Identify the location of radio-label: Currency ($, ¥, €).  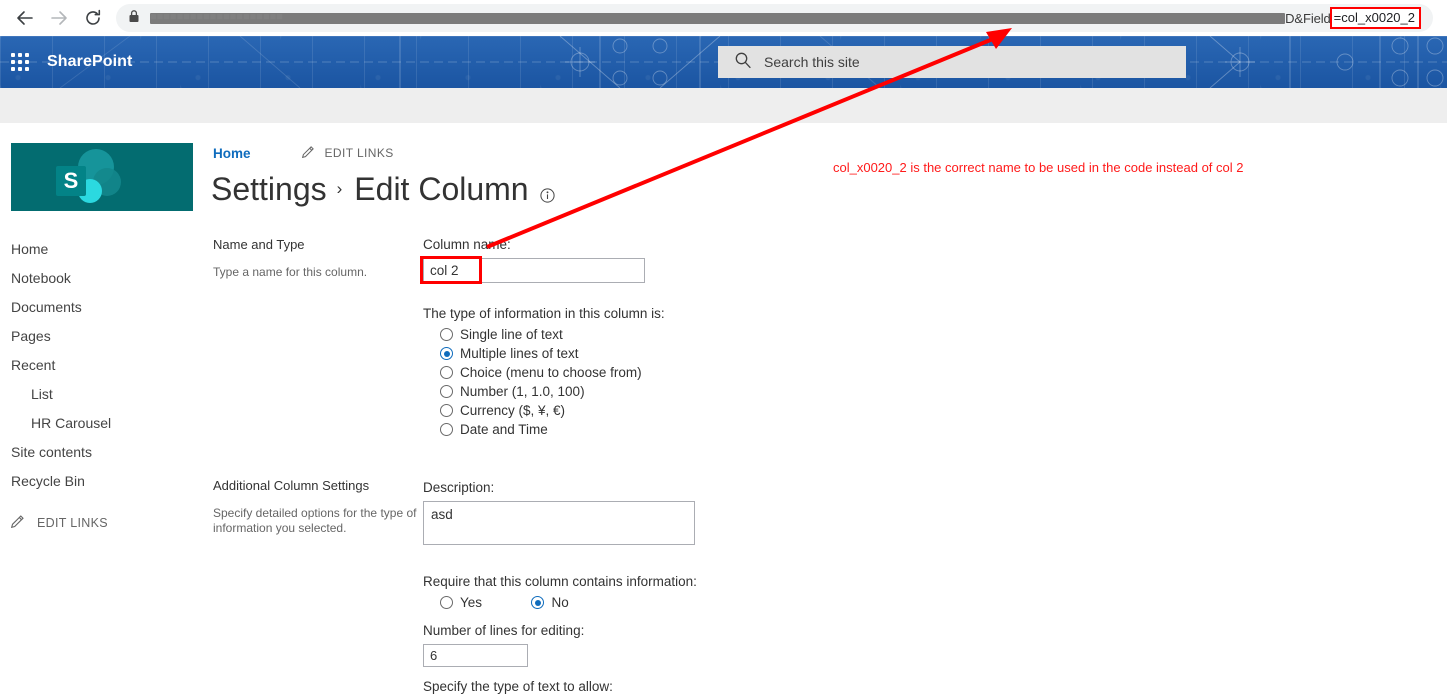
(513, 410).